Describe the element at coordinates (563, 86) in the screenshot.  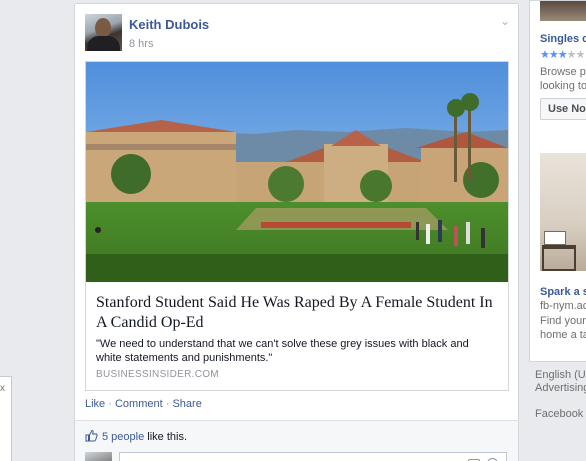
I see `ad1-desc-line: looking to` at that location.